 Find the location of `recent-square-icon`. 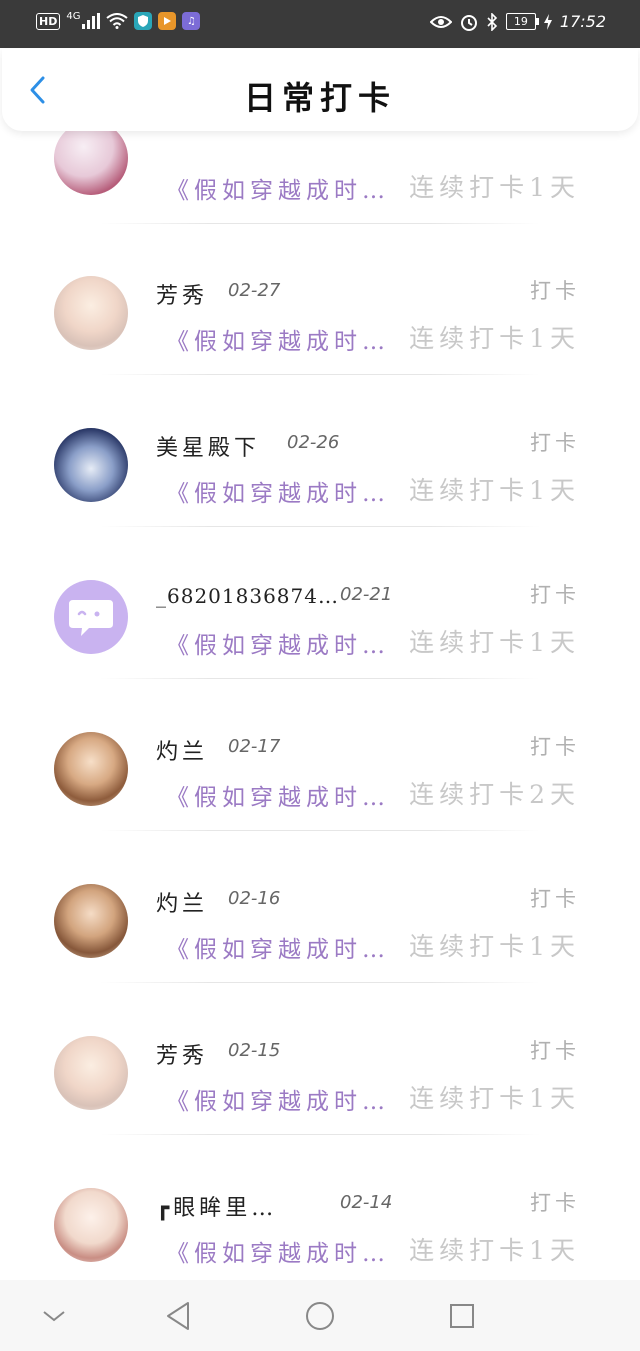

recent-square-icon is located at coordinates (462, 1316).